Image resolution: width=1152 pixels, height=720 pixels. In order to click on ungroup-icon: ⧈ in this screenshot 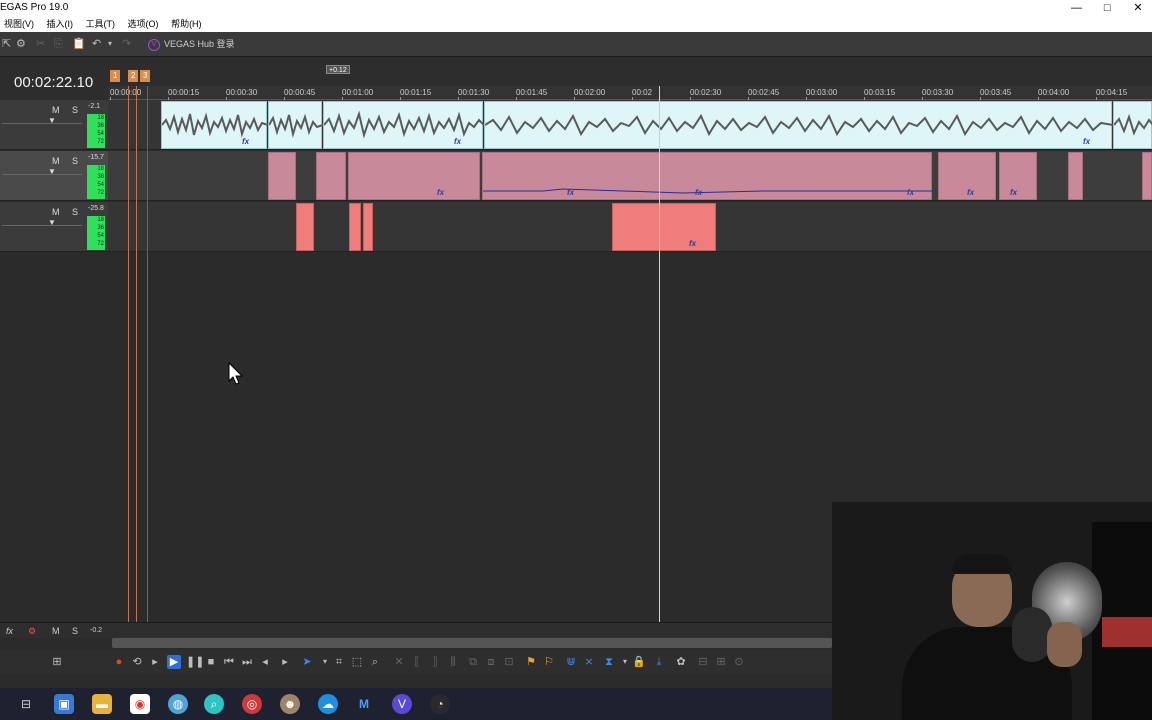, I will do `click(491, 662)`.